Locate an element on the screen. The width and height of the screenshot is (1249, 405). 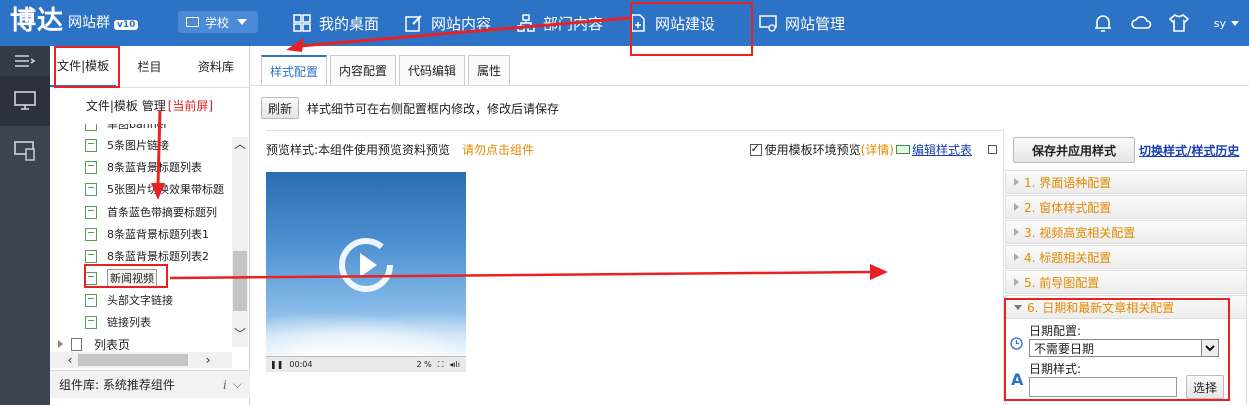
top-right-tools: sy is located at coordinates (1157, 23).